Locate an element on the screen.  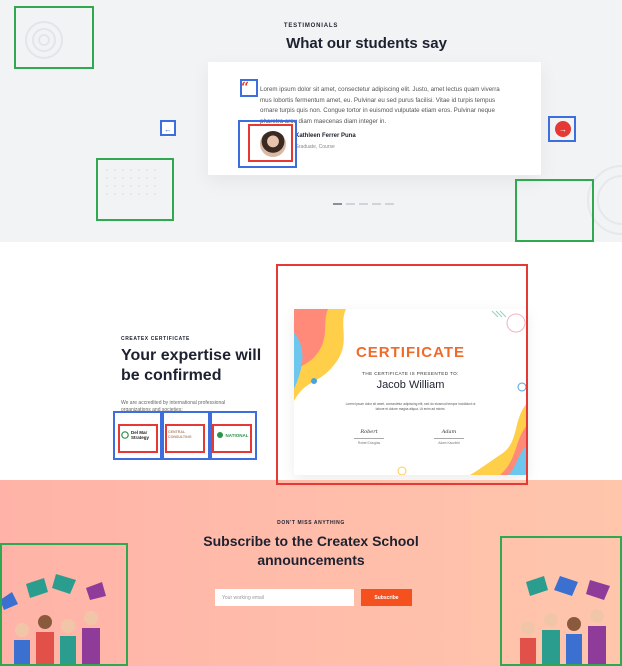
author-name: Kathleen Ferrer Puna is located at coordinates (325, 136).